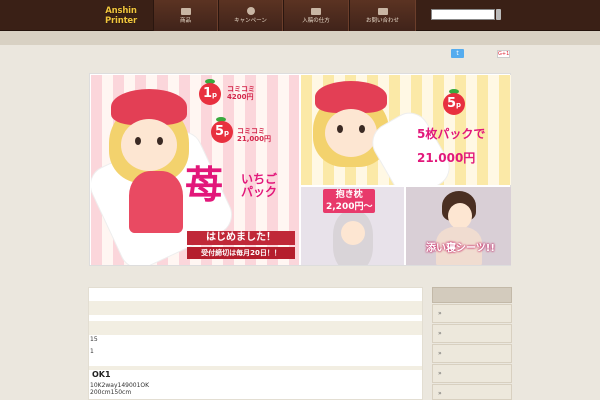 This screenshot has width=600, height=400. Describe the element at coordinates (316, 20) in the screenshot. I see `nav-item-label: 入稿の仕方` at that location.